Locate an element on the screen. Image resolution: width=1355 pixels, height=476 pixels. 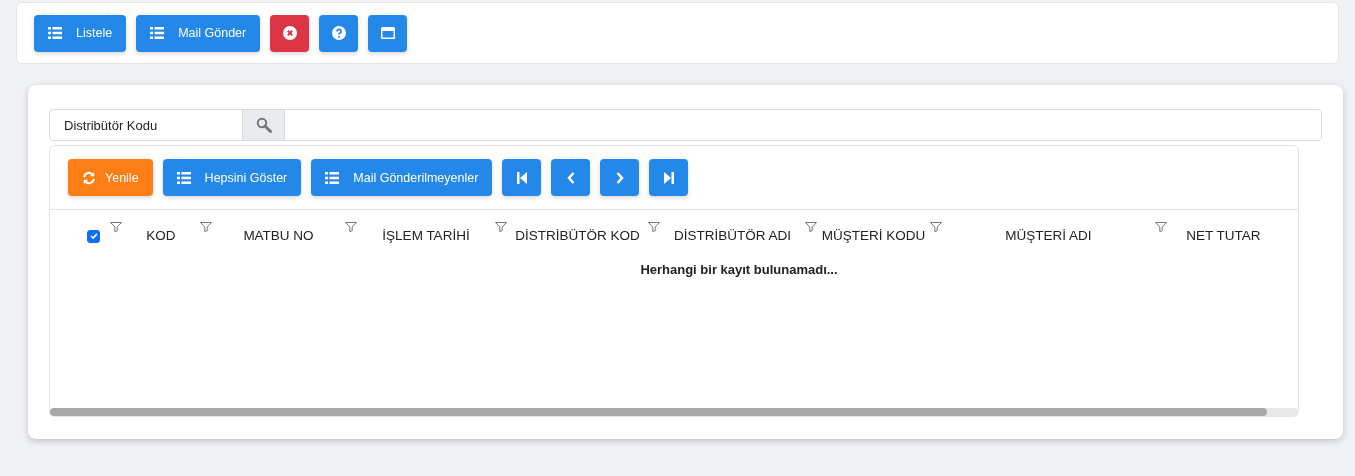
column-header: MATBU NO is located at coordinates (278, 235).